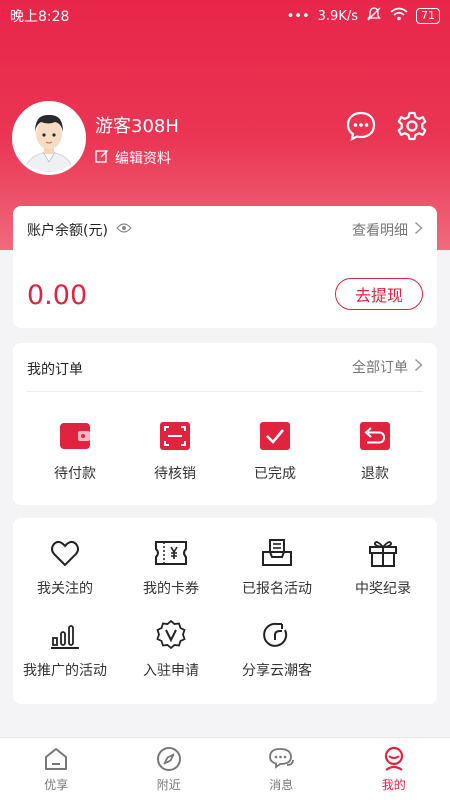 The height and width of the screenshot is (800, 450). I want to click on tab-nearby: 附近, so click(169, 769).